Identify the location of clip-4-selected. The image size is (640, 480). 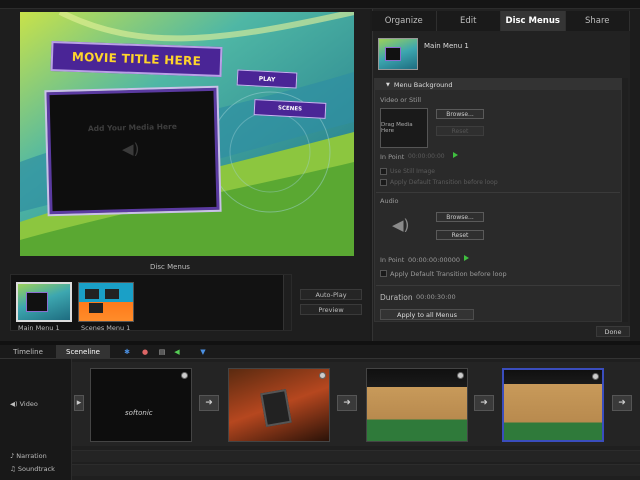
(553, 405).